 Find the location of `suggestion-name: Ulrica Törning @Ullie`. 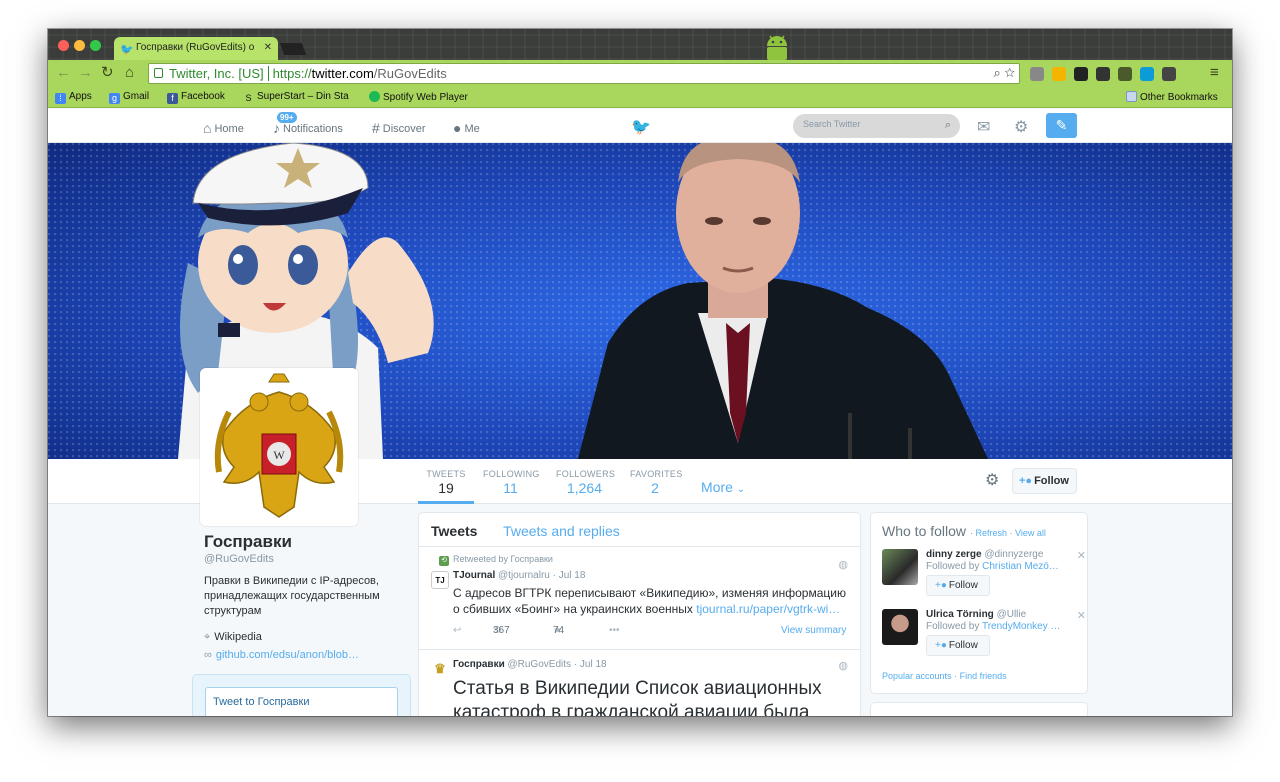

suggestion-name: Ulrica Törning @Ullie is located at coordinates (976, 614).